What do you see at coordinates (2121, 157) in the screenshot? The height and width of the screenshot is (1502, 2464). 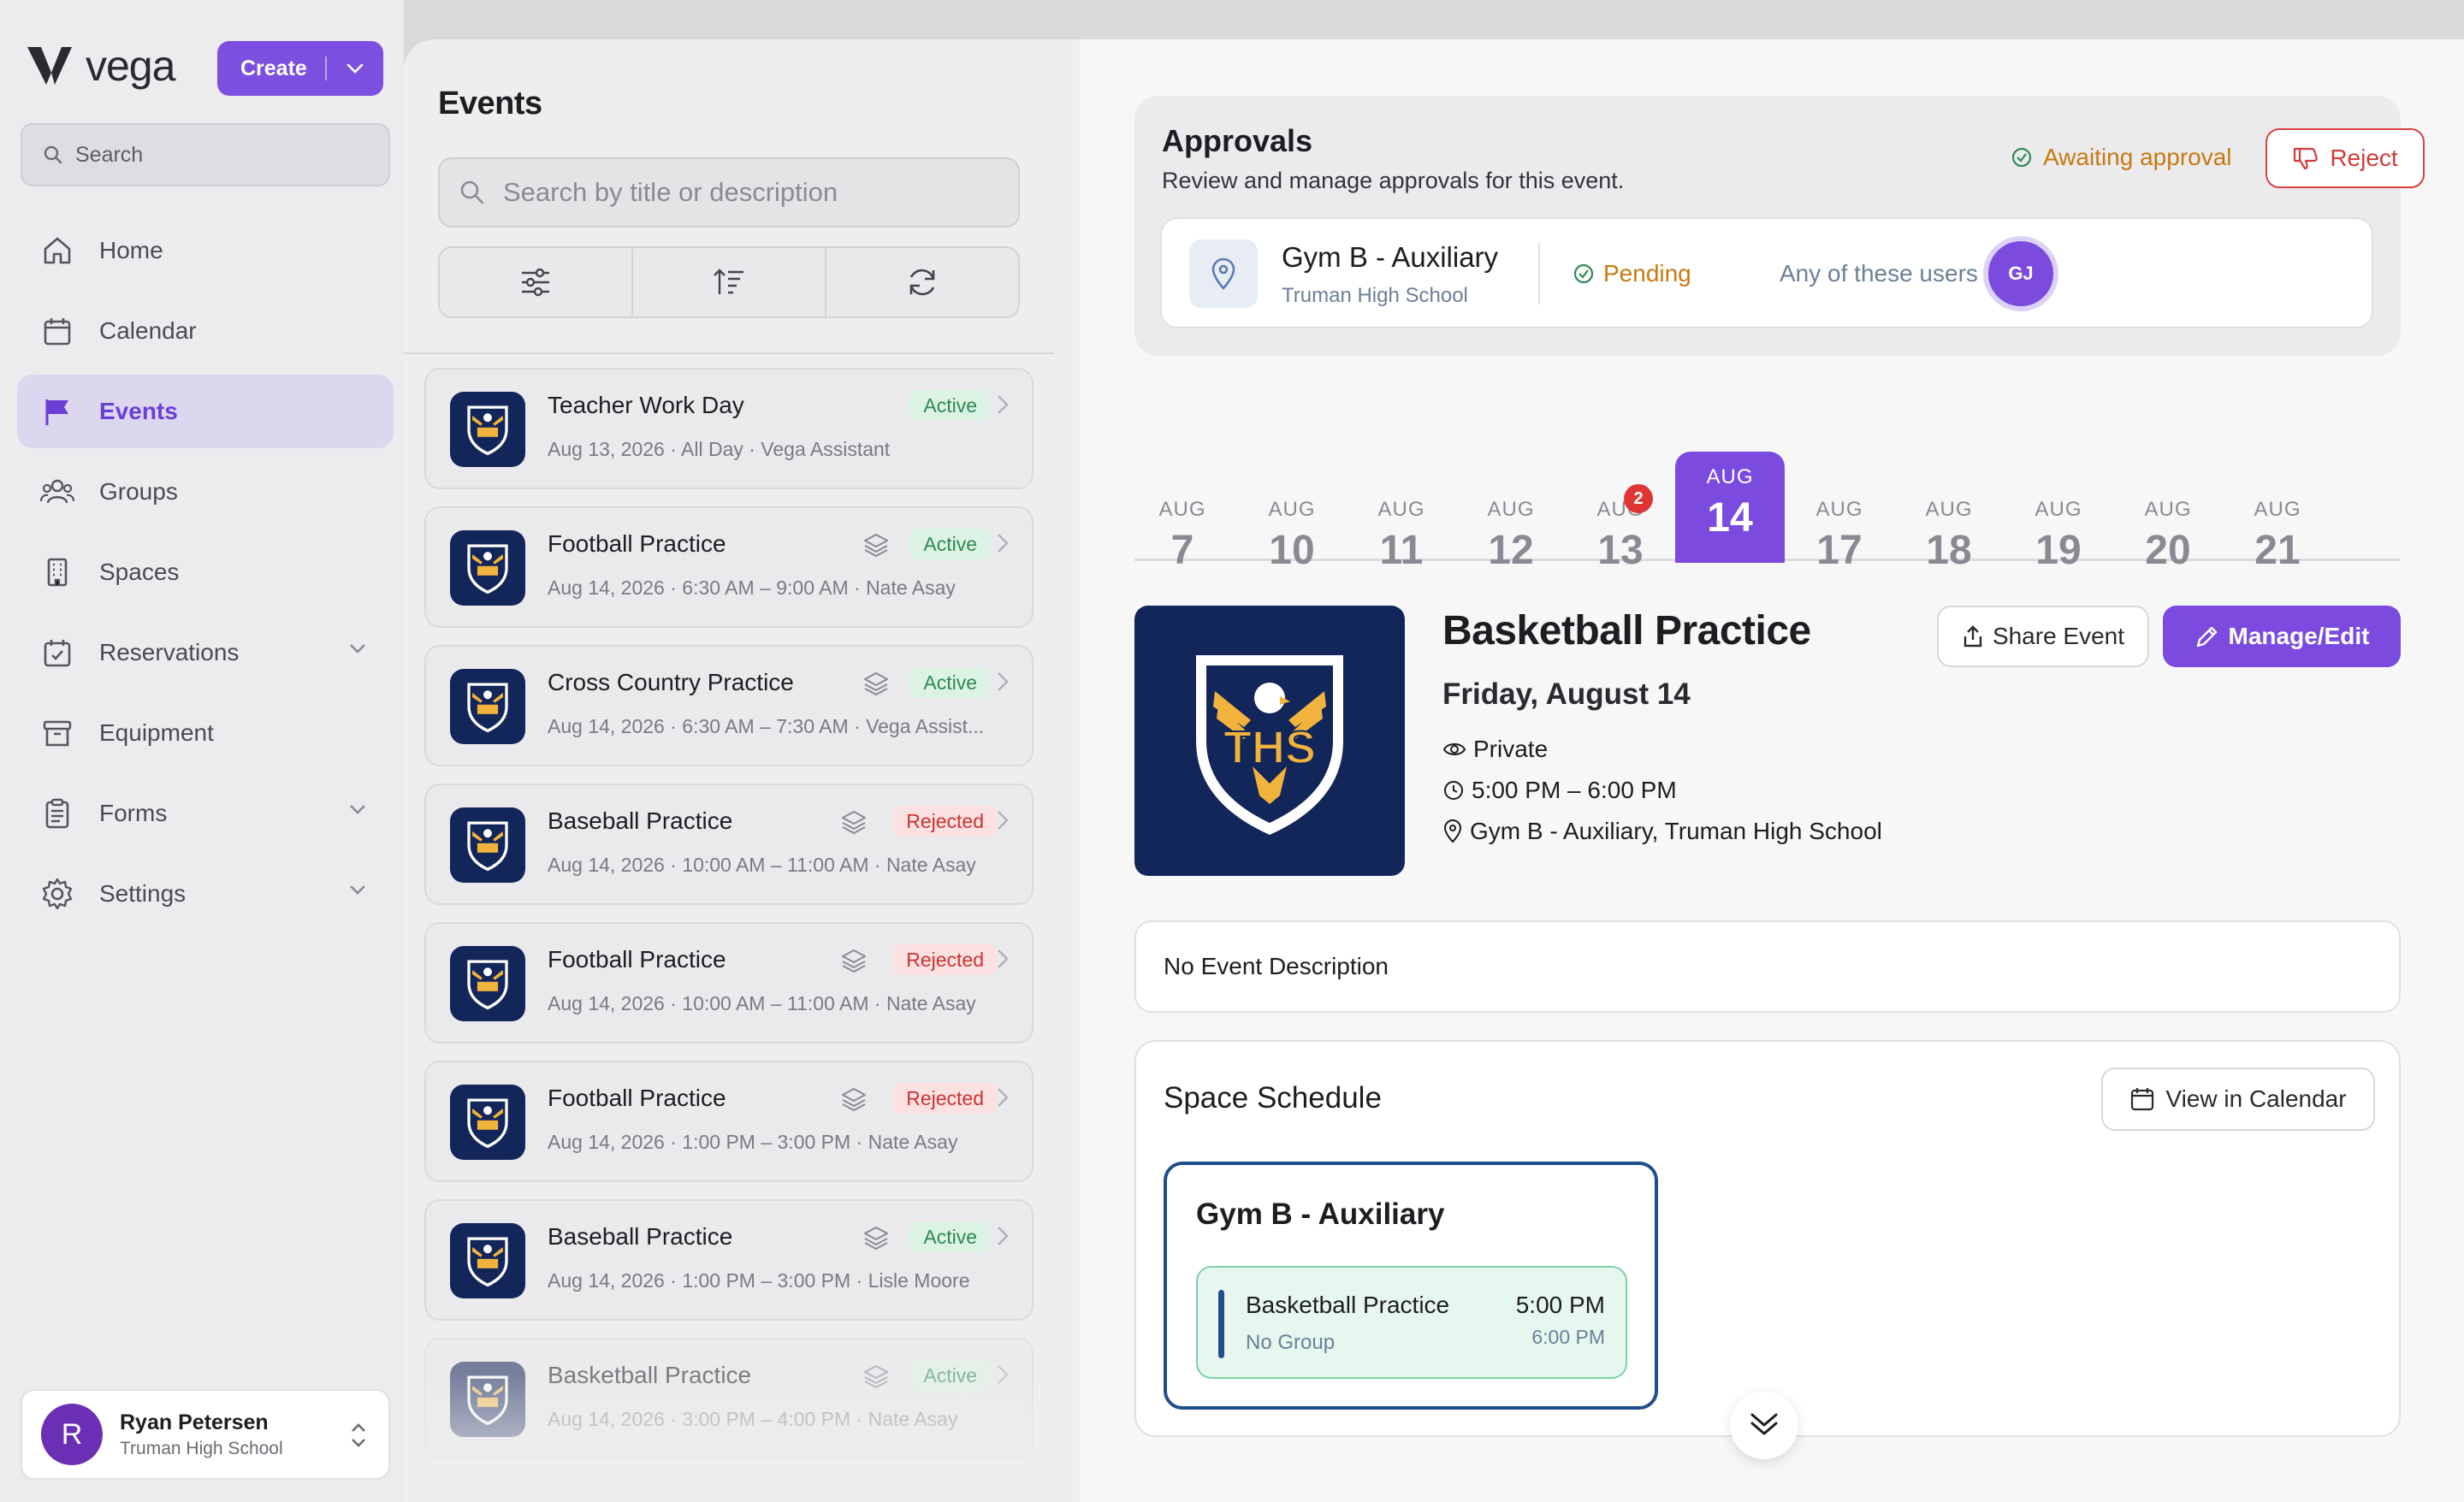 I see `status-badge: Awaiting approval` at bounding box center [2121, 157].